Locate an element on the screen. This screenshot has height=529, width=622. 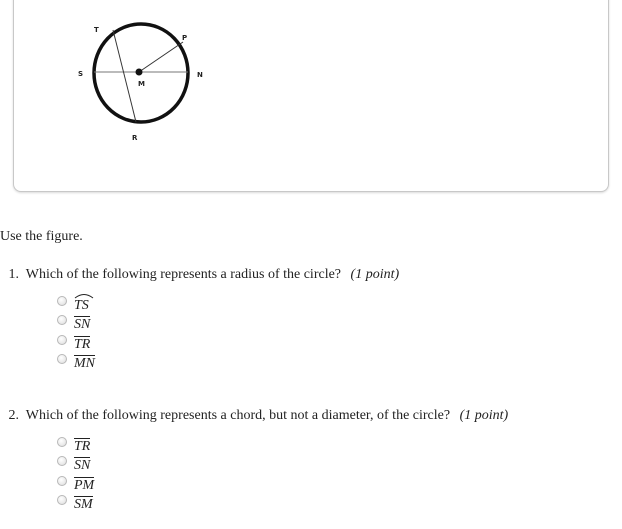
label-p: P is located at coordinates (184, 38).